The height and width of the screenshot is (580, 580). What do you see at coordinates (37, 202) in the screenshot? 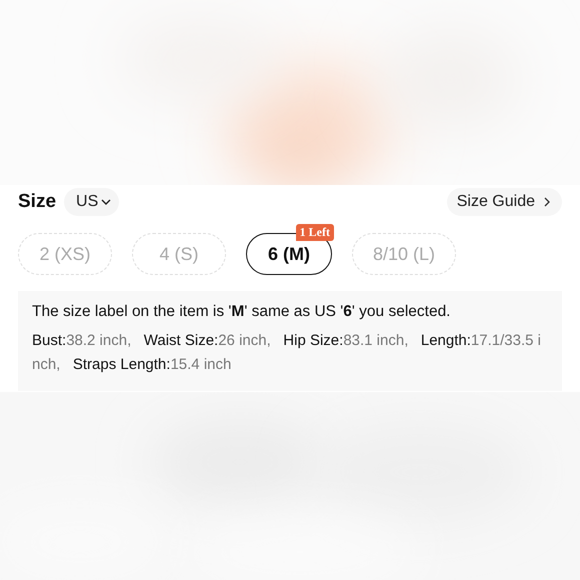
I see `size-title: Size` at bounding box center [37, 202].